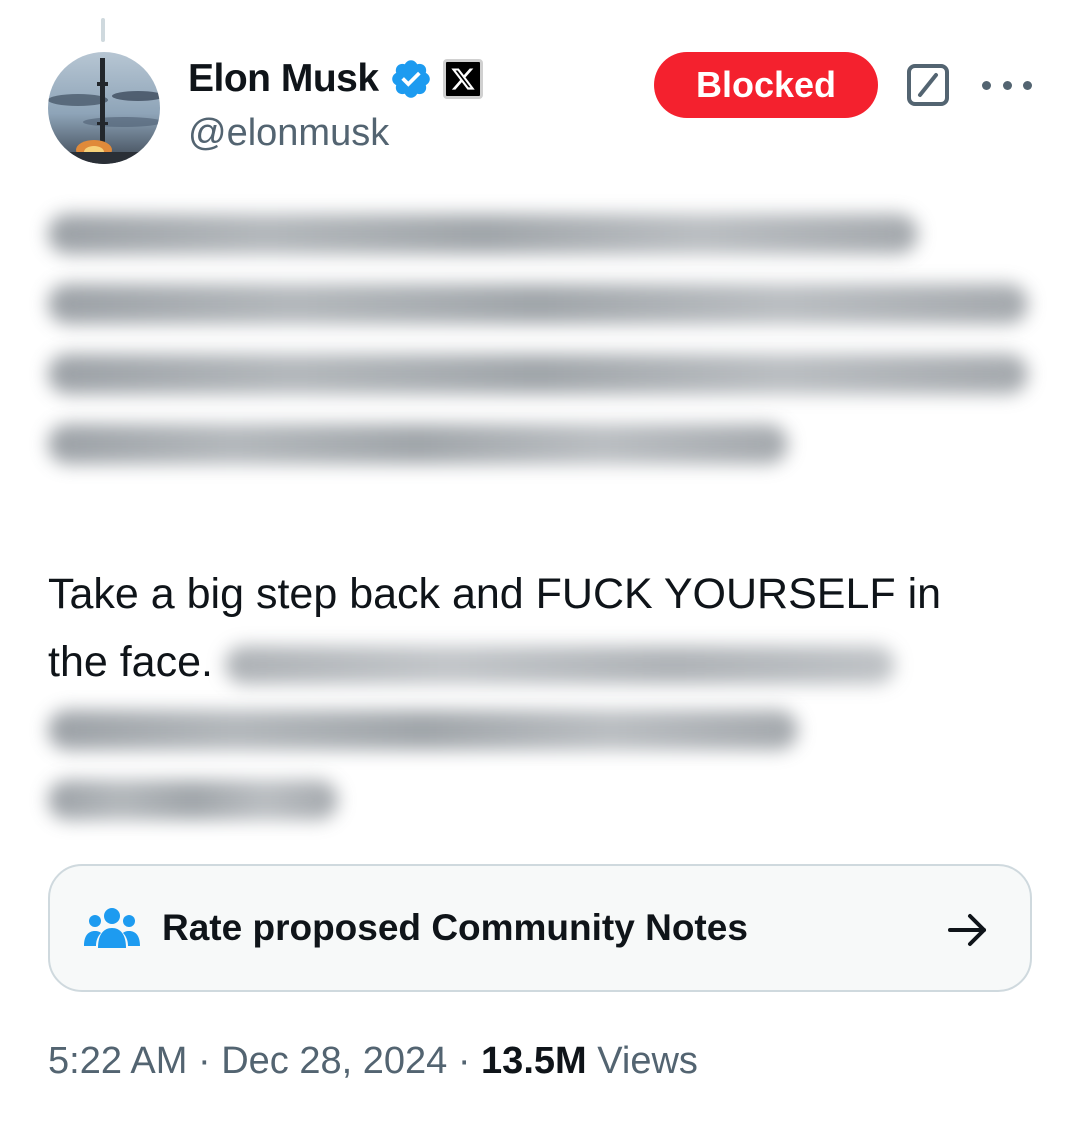 This screenshot has height=1123, width=1080. Describe the element at coordinates (103, 30) in the screenshot. I see `thread-connector-line` at that location.